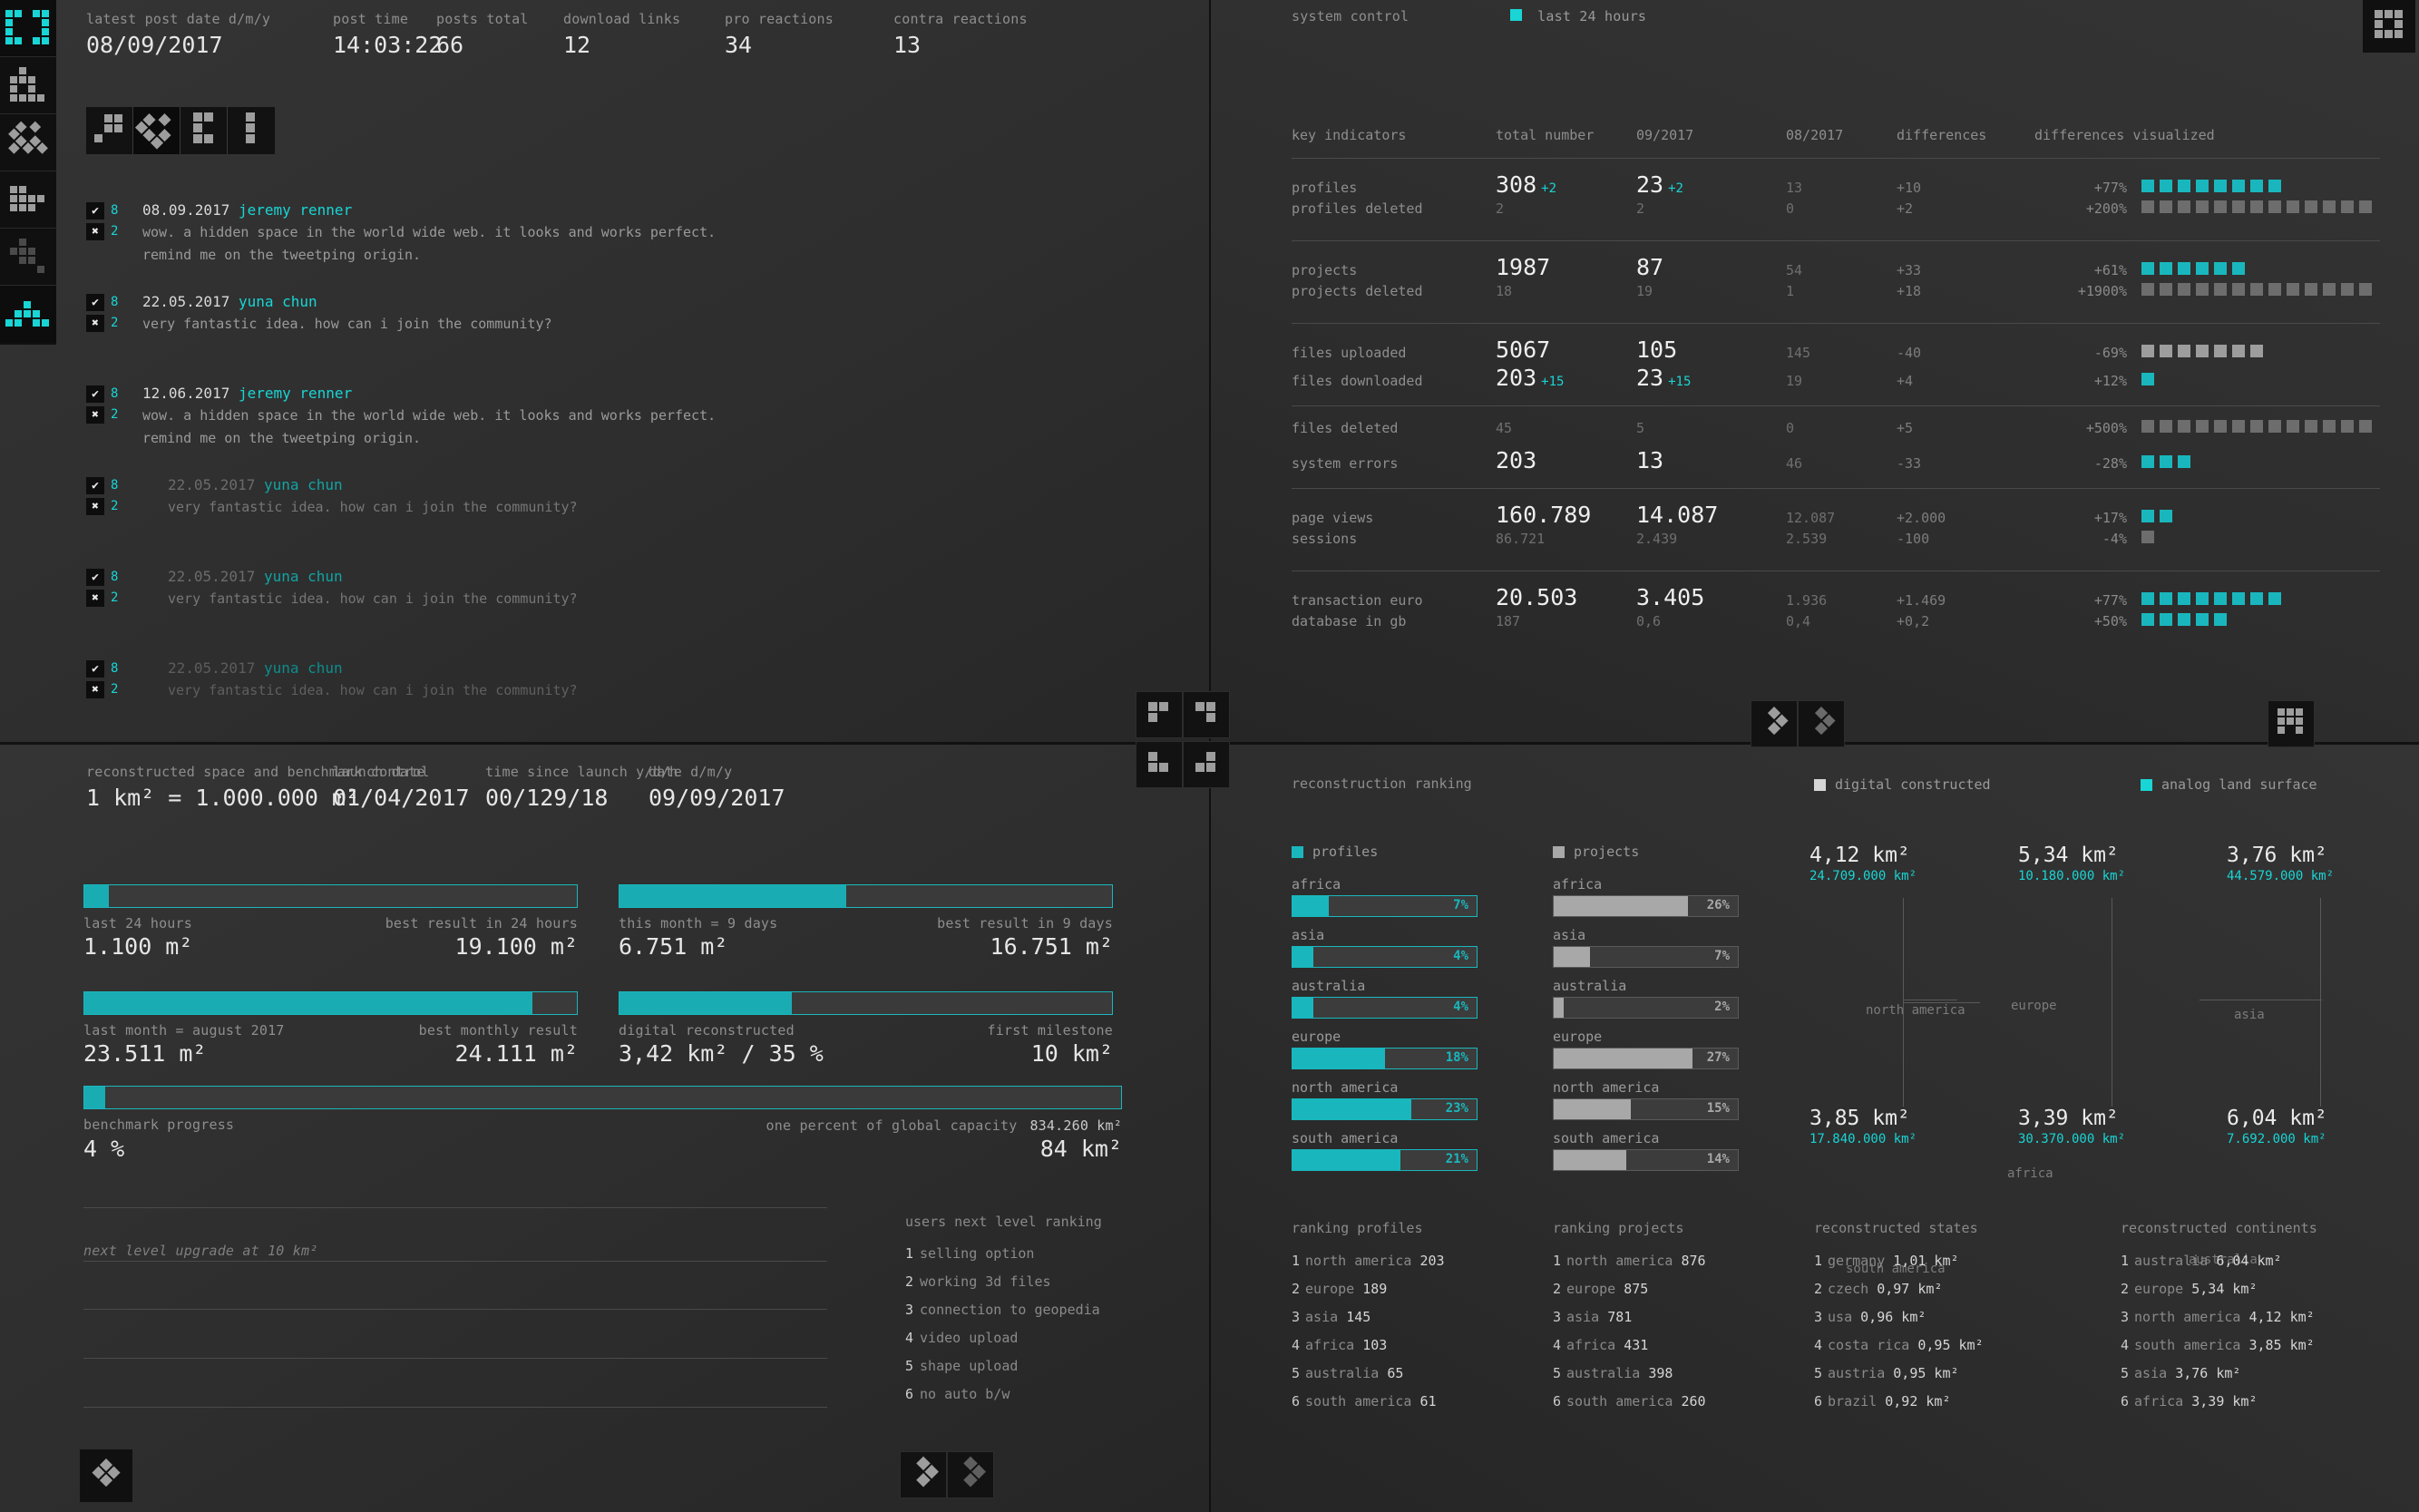 Image resolution: width=2419 pixels, height=1512 pixels. Describe the element at coordinates (2219, 1317) in the screenshot. I see `list-item: 3 north america 4,12 km²` at that location.